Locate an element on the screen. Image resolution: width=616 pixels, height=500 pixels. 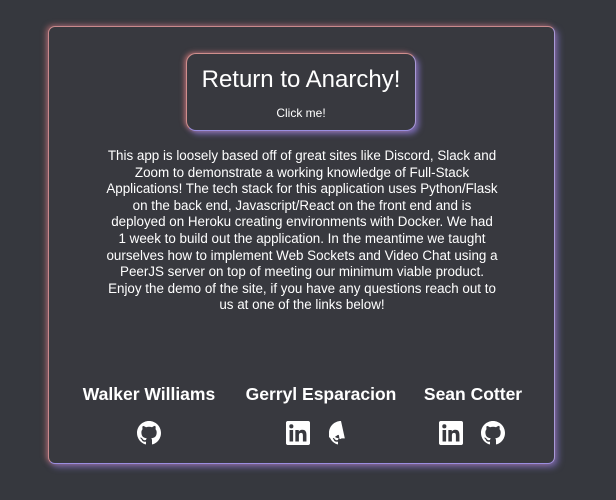
return-button-title: Return to Anarchy! is located at coordinates (301, 79).